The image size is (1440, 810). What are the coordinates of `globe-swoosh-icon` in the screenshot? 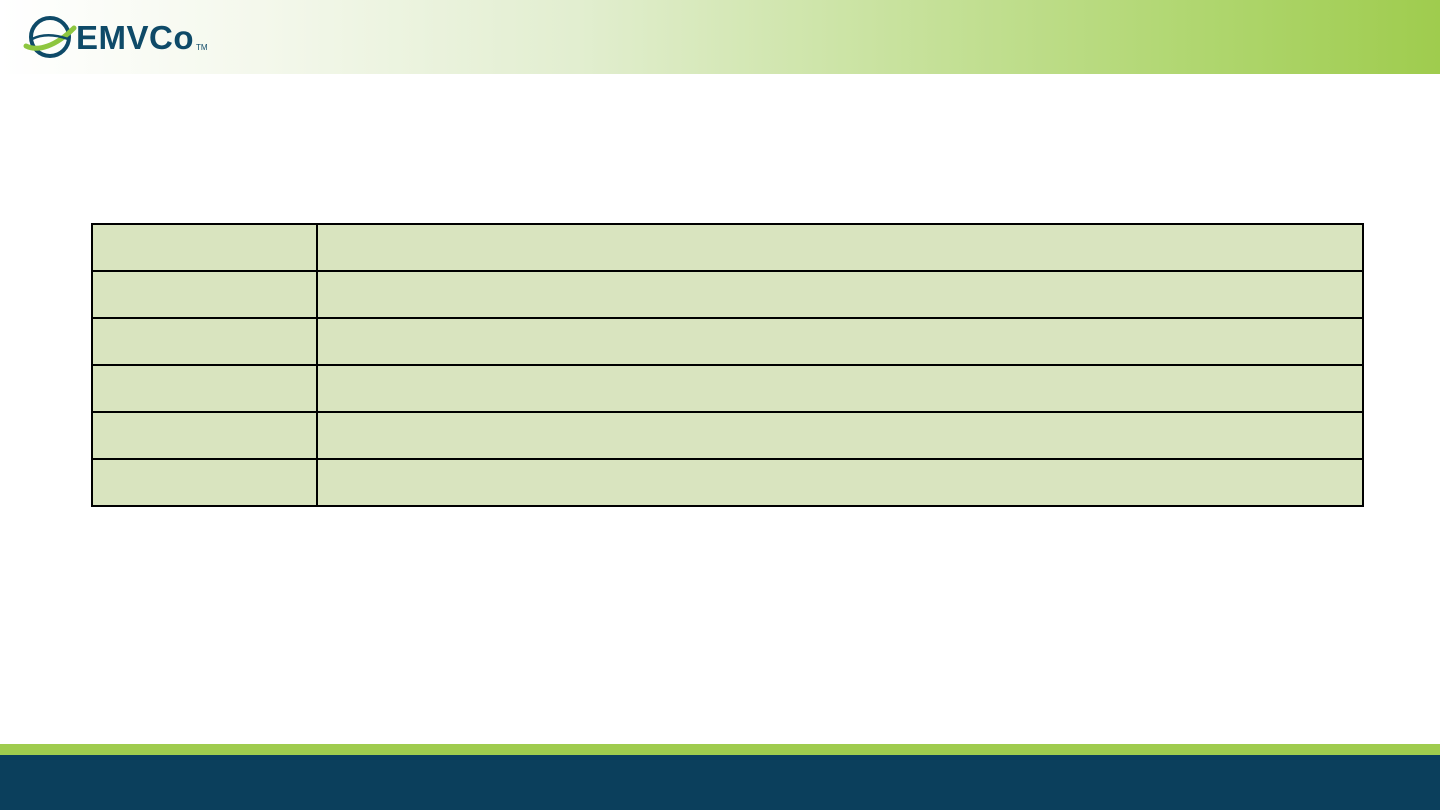 It's located at (50, 37).